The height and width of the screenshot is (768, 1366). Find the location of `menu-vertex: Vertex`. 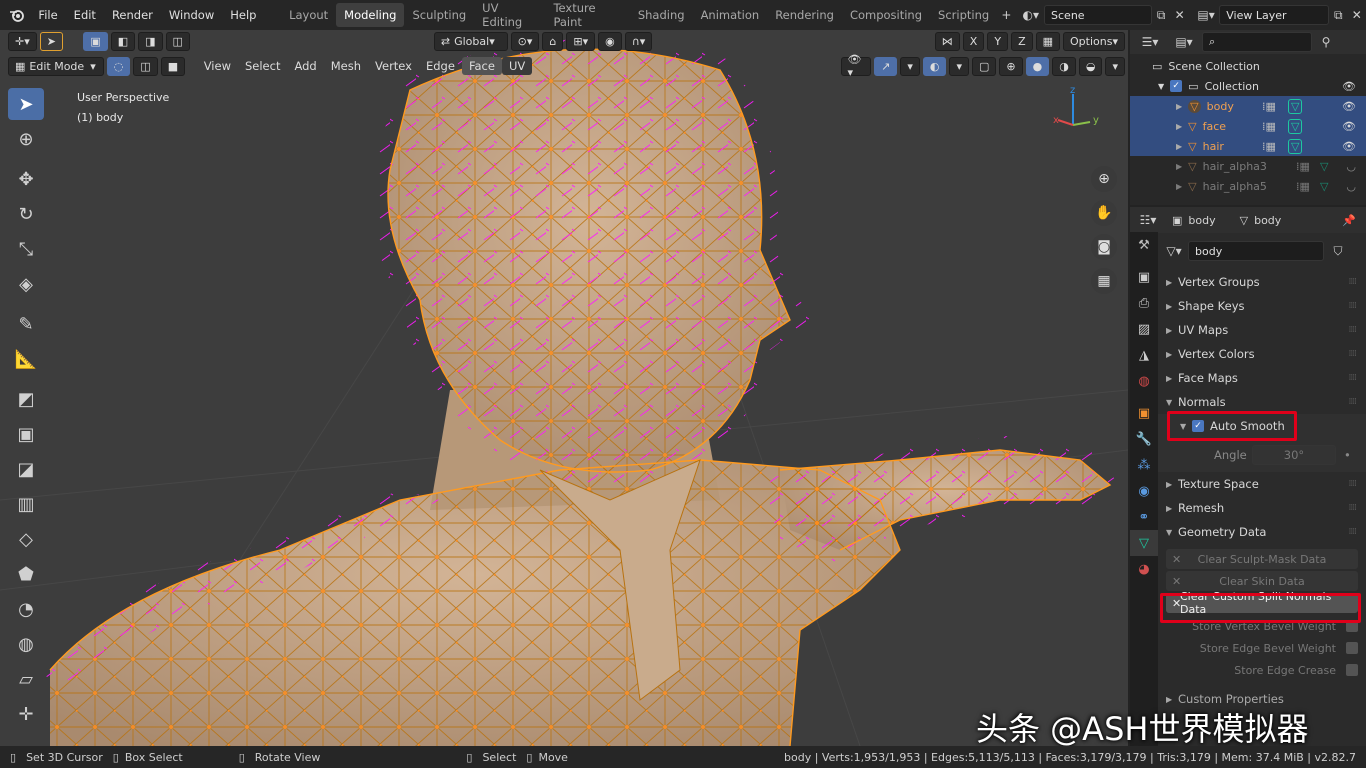

menu-vertex: Vertex is located at coordinates (393, 66).